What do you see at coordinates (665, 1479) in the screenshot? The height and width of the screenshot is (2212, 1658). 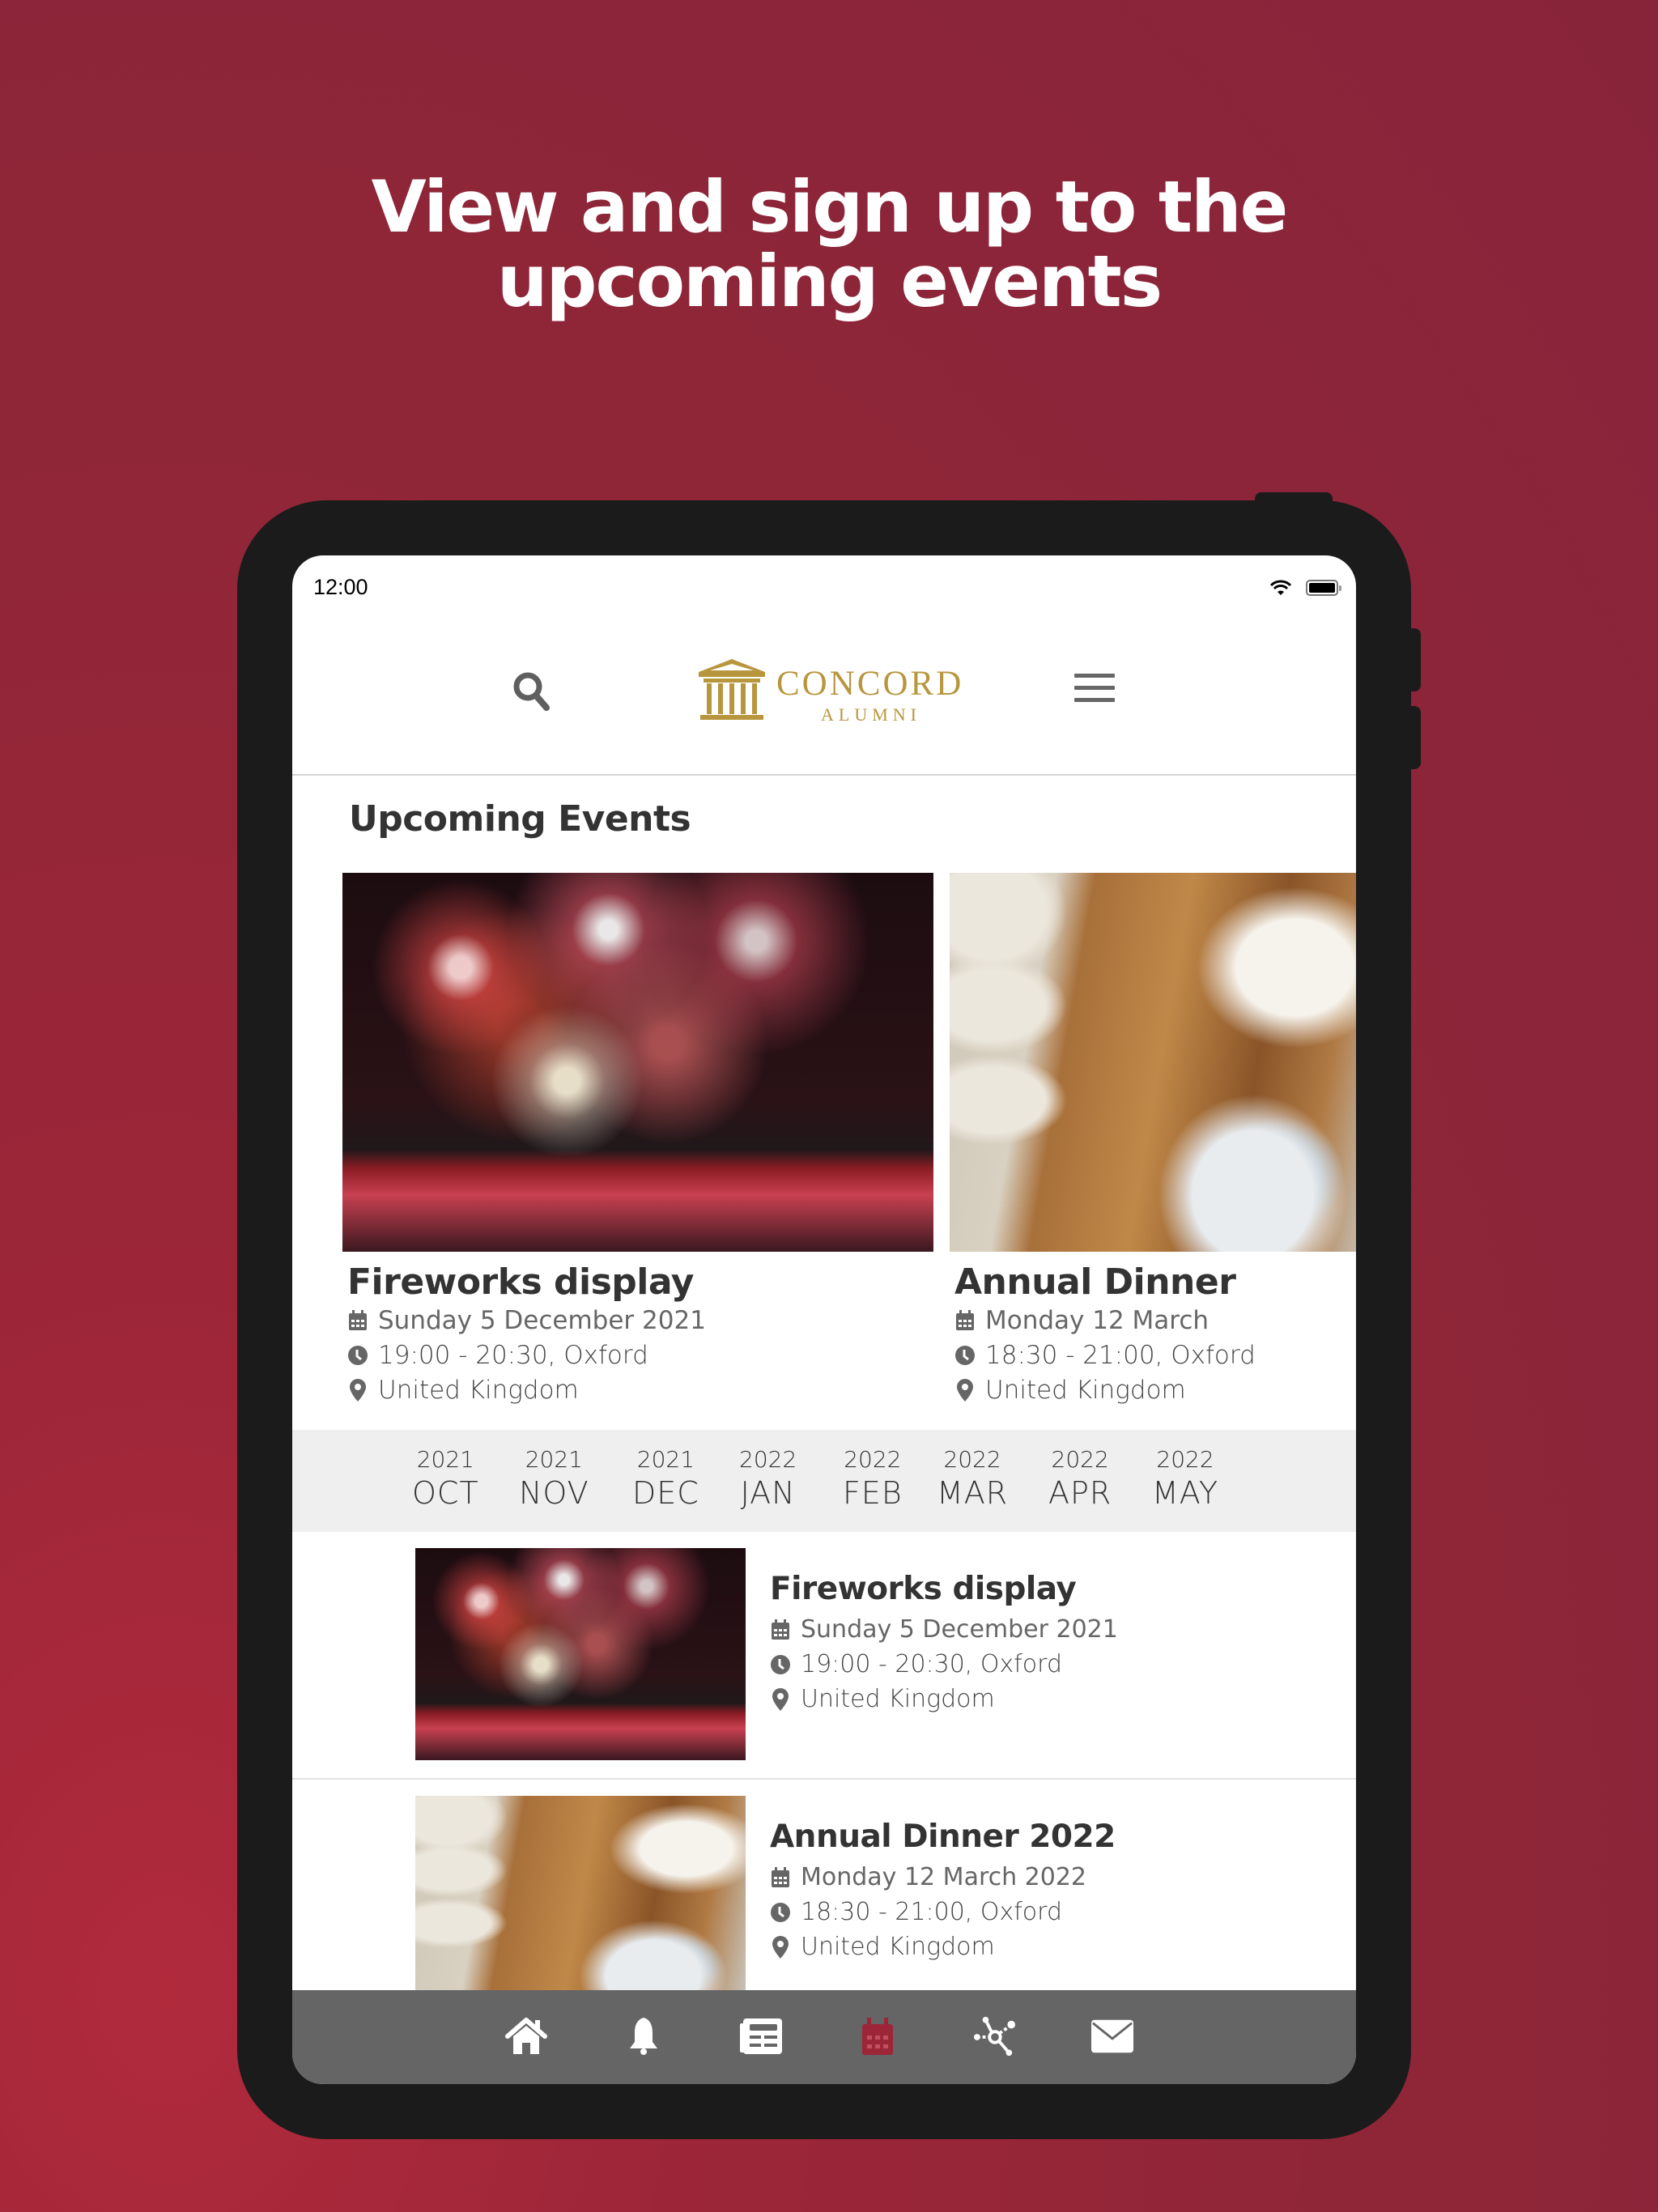 I see `month-tab-dec: 2021 DEC` at bounding box center [665, 1479].